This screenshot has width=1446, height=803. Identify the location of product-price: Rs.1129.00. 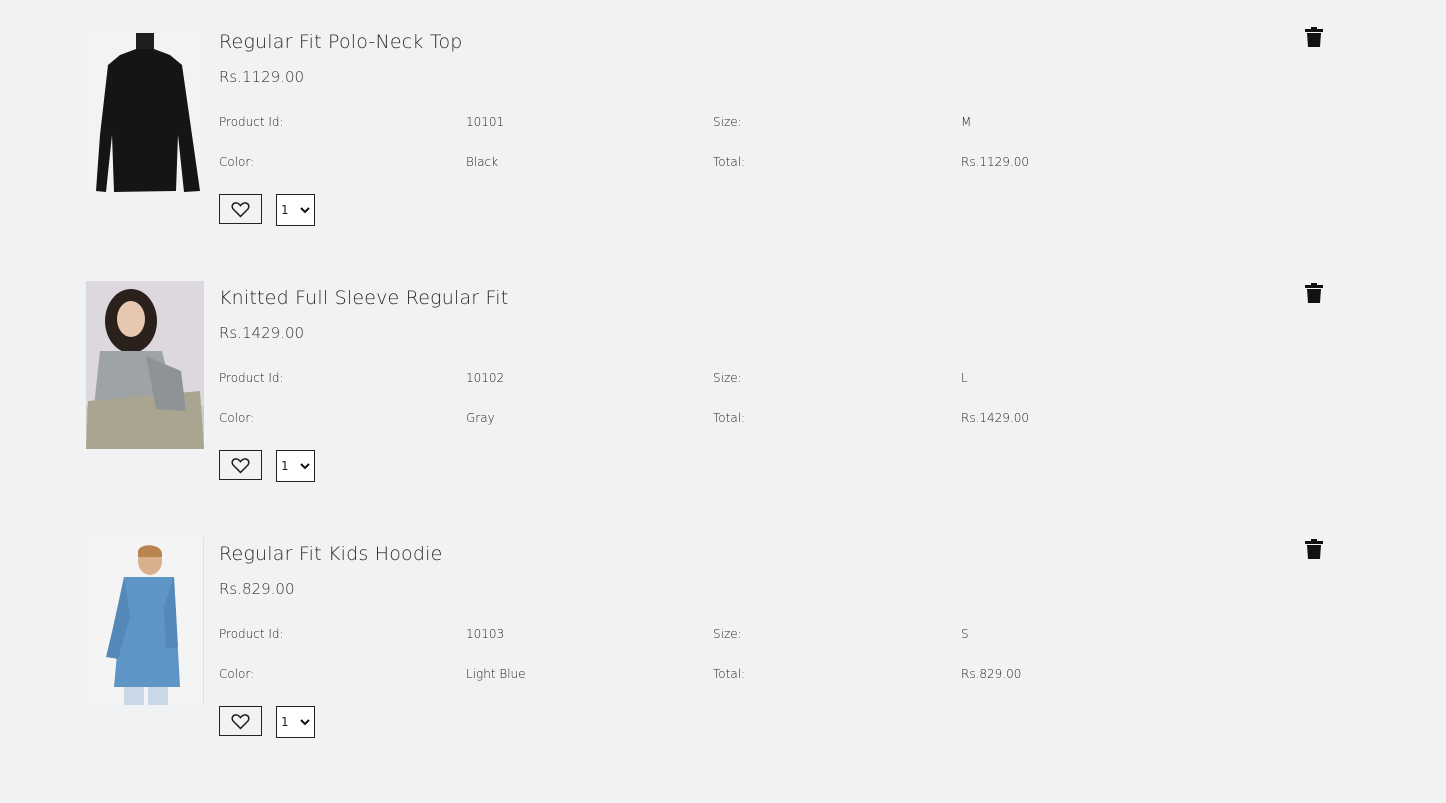
(262, 77).